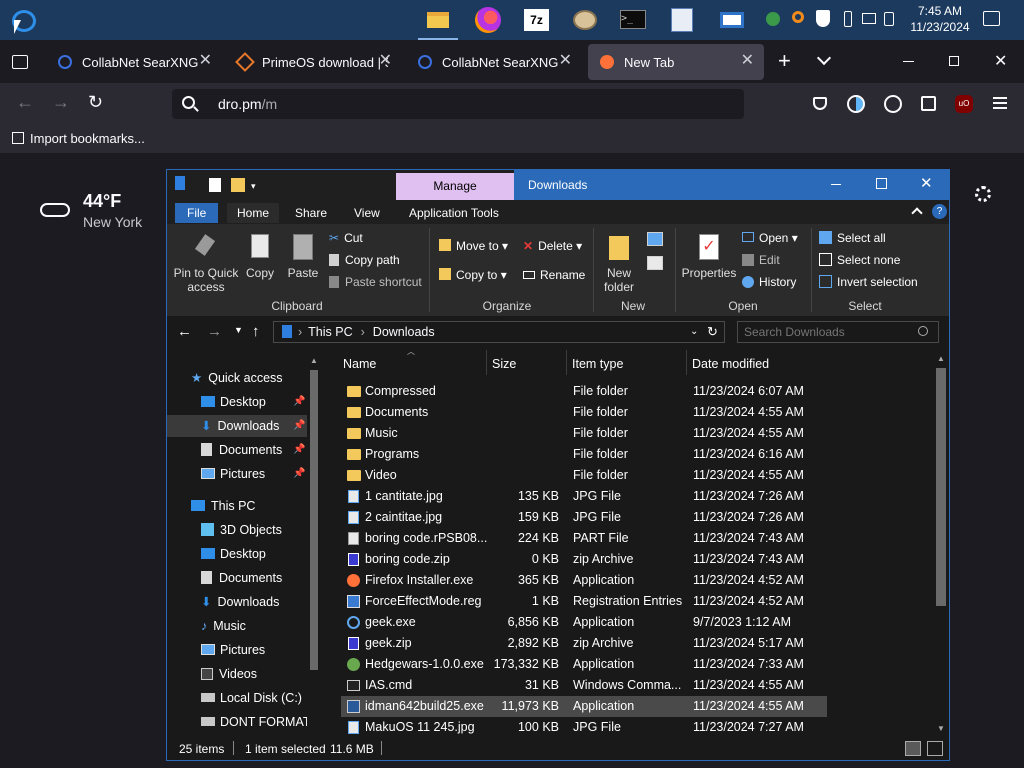  Describe the element at coordinates (244, 602) in the screenshot. I see `sidebar-item-downloads-pc: ⬇ Downloads` at that location.